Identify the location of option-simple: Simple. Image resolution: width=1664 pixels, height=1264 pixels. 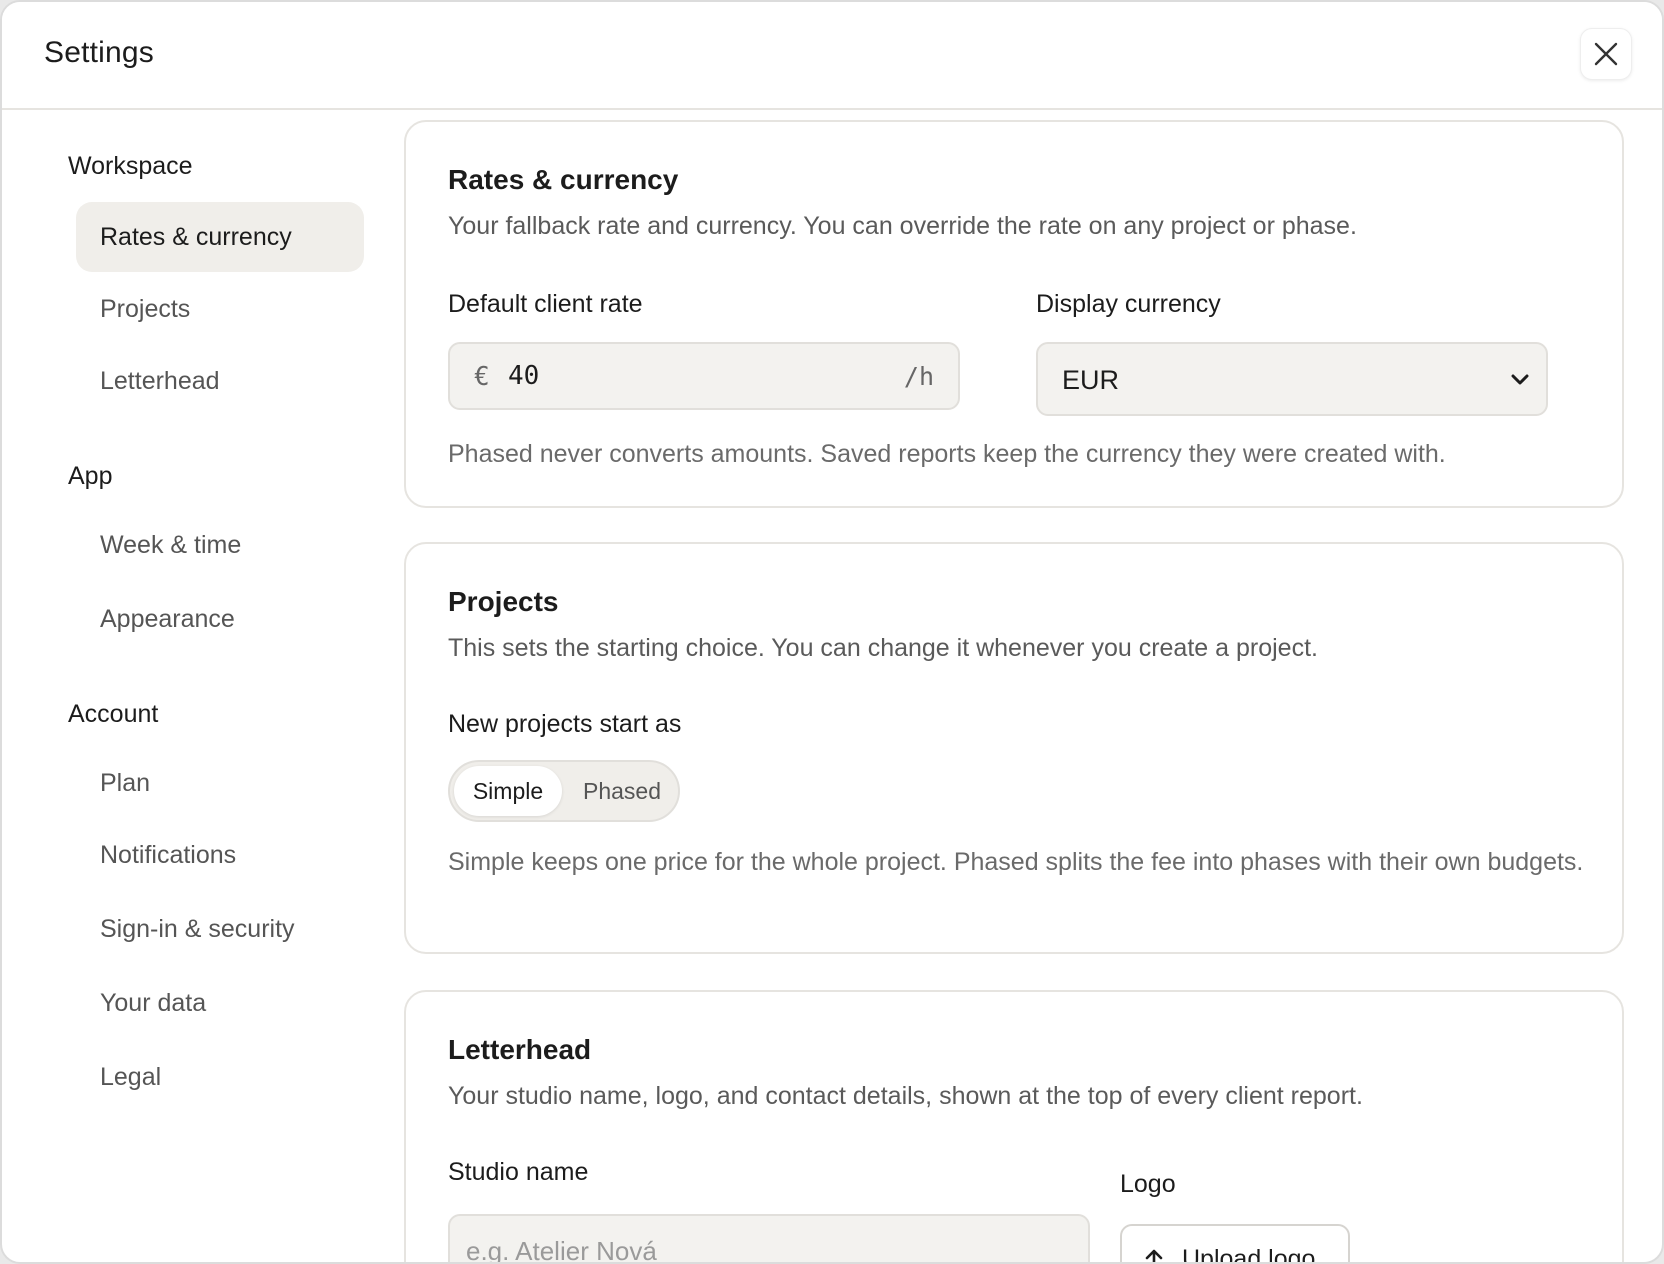
(508, 791).